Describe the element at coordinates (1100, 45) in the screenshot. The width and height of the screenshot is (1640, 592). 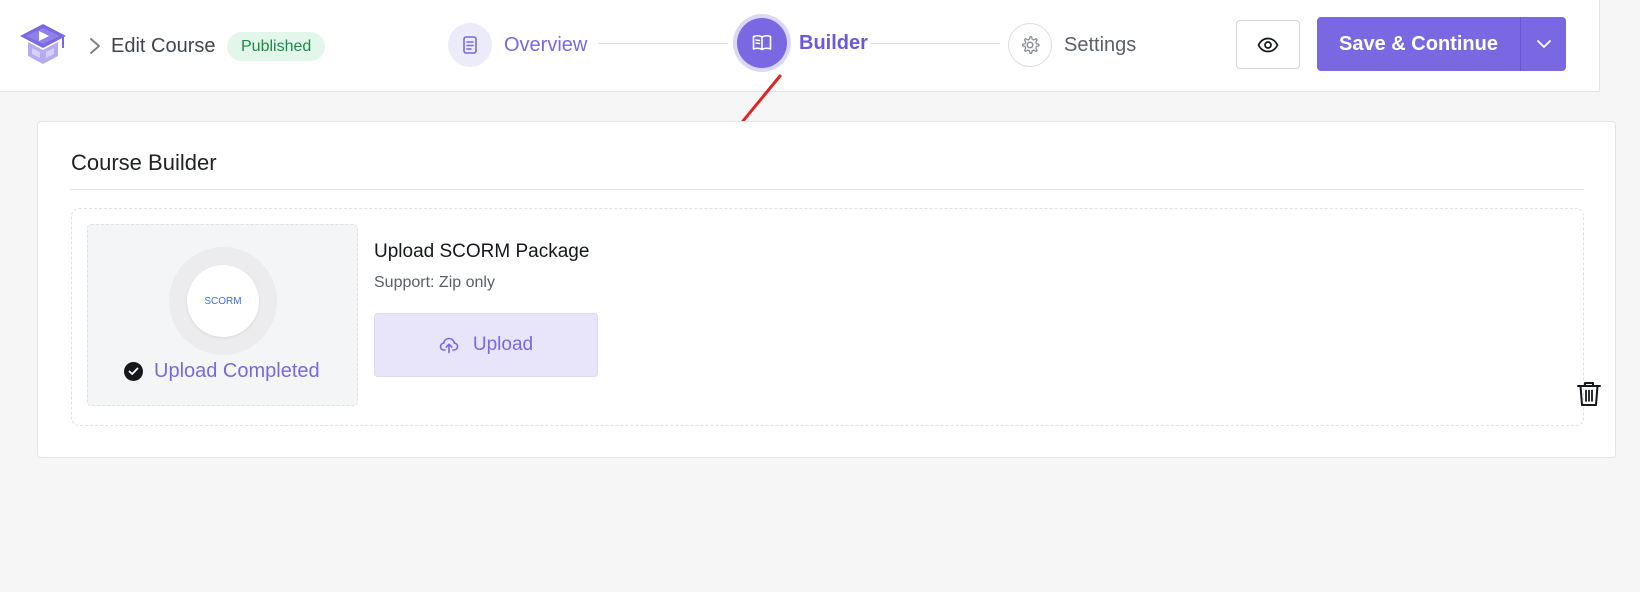
I see `step-settings-label: Settings` at that location.